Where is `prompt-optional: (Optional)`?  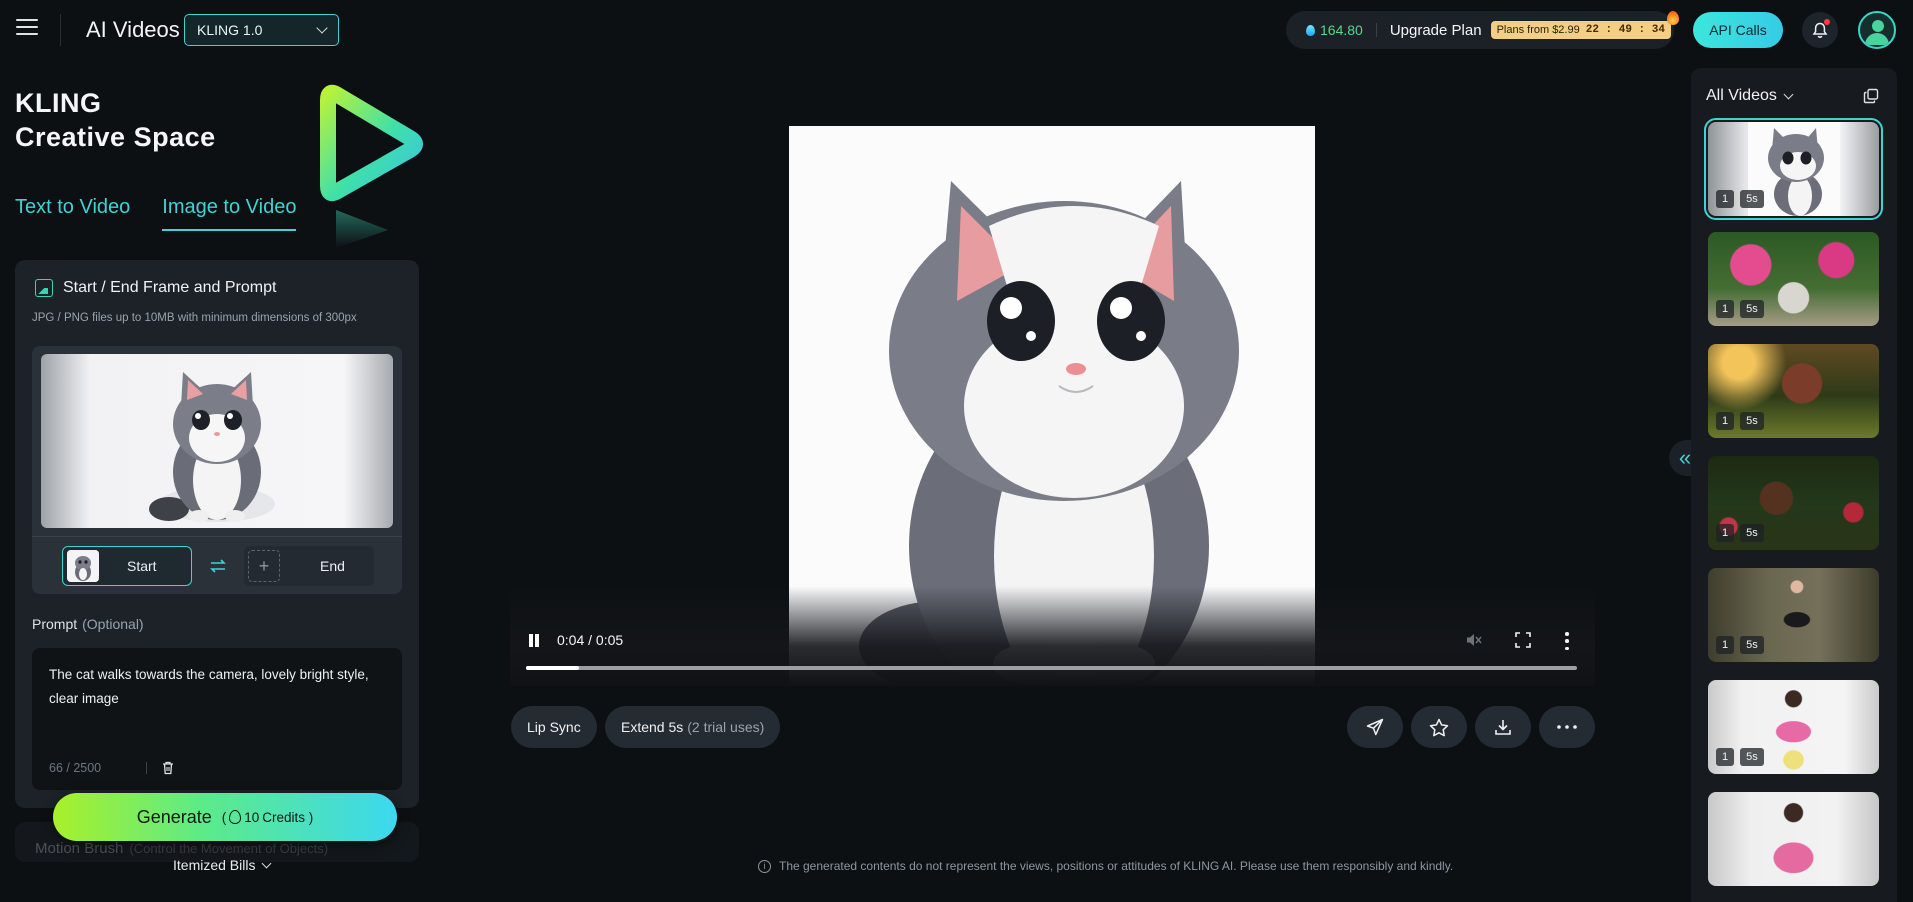
prompt-optional: (Optional) is located at coordinates (113, 624).